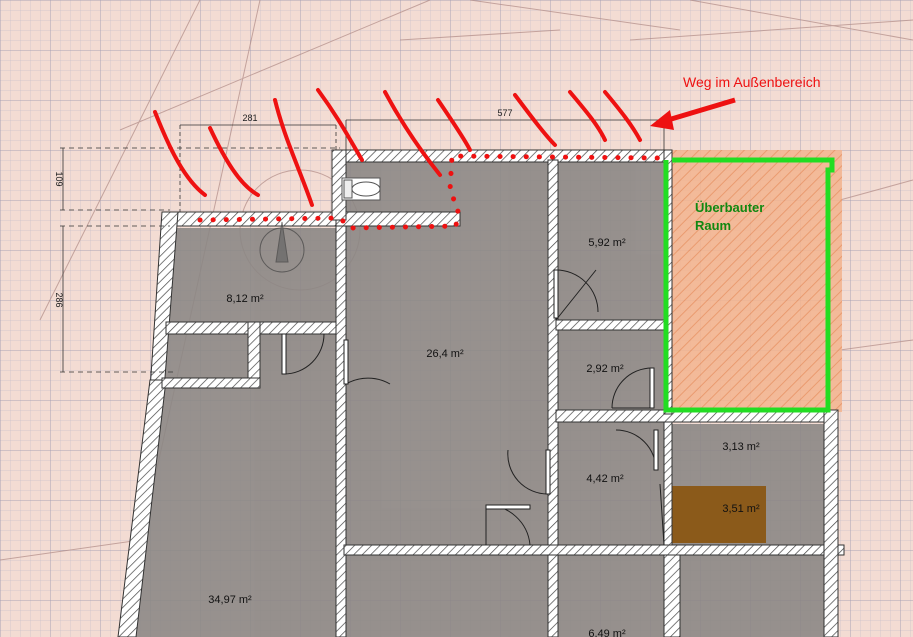  Describe the element at coordinates (361, 189) in the screenshot. I see `wc-fixture` at that location.